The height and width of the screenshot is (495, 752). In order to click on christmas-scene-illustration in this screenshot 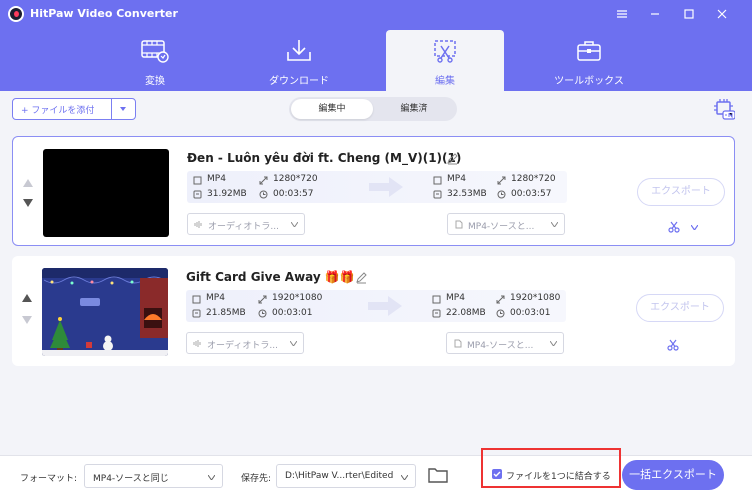, I will do `click(105, 312)`.